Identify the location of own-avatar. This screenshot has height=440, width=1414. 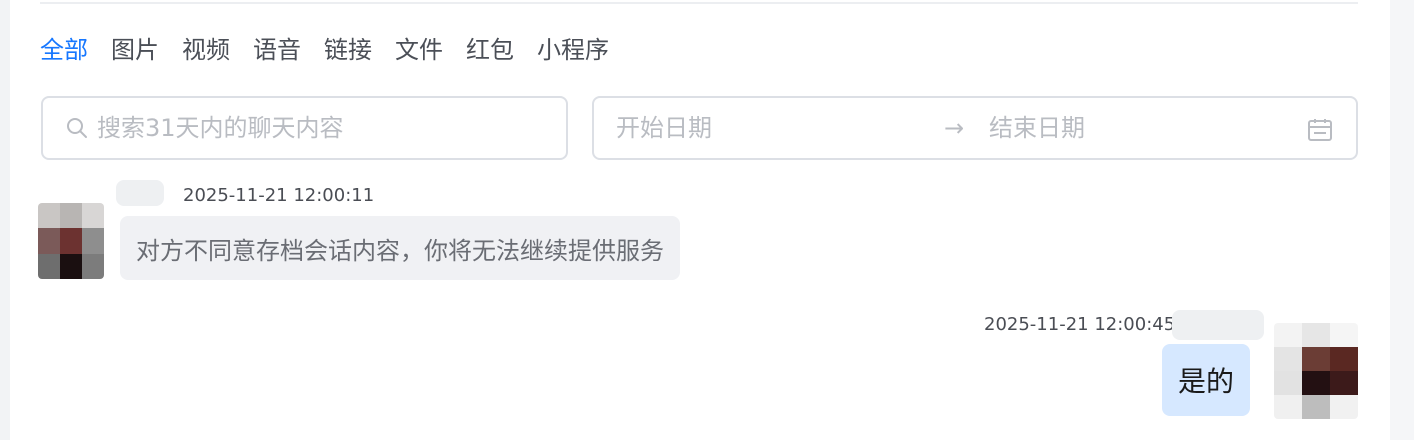
(1316, 371).